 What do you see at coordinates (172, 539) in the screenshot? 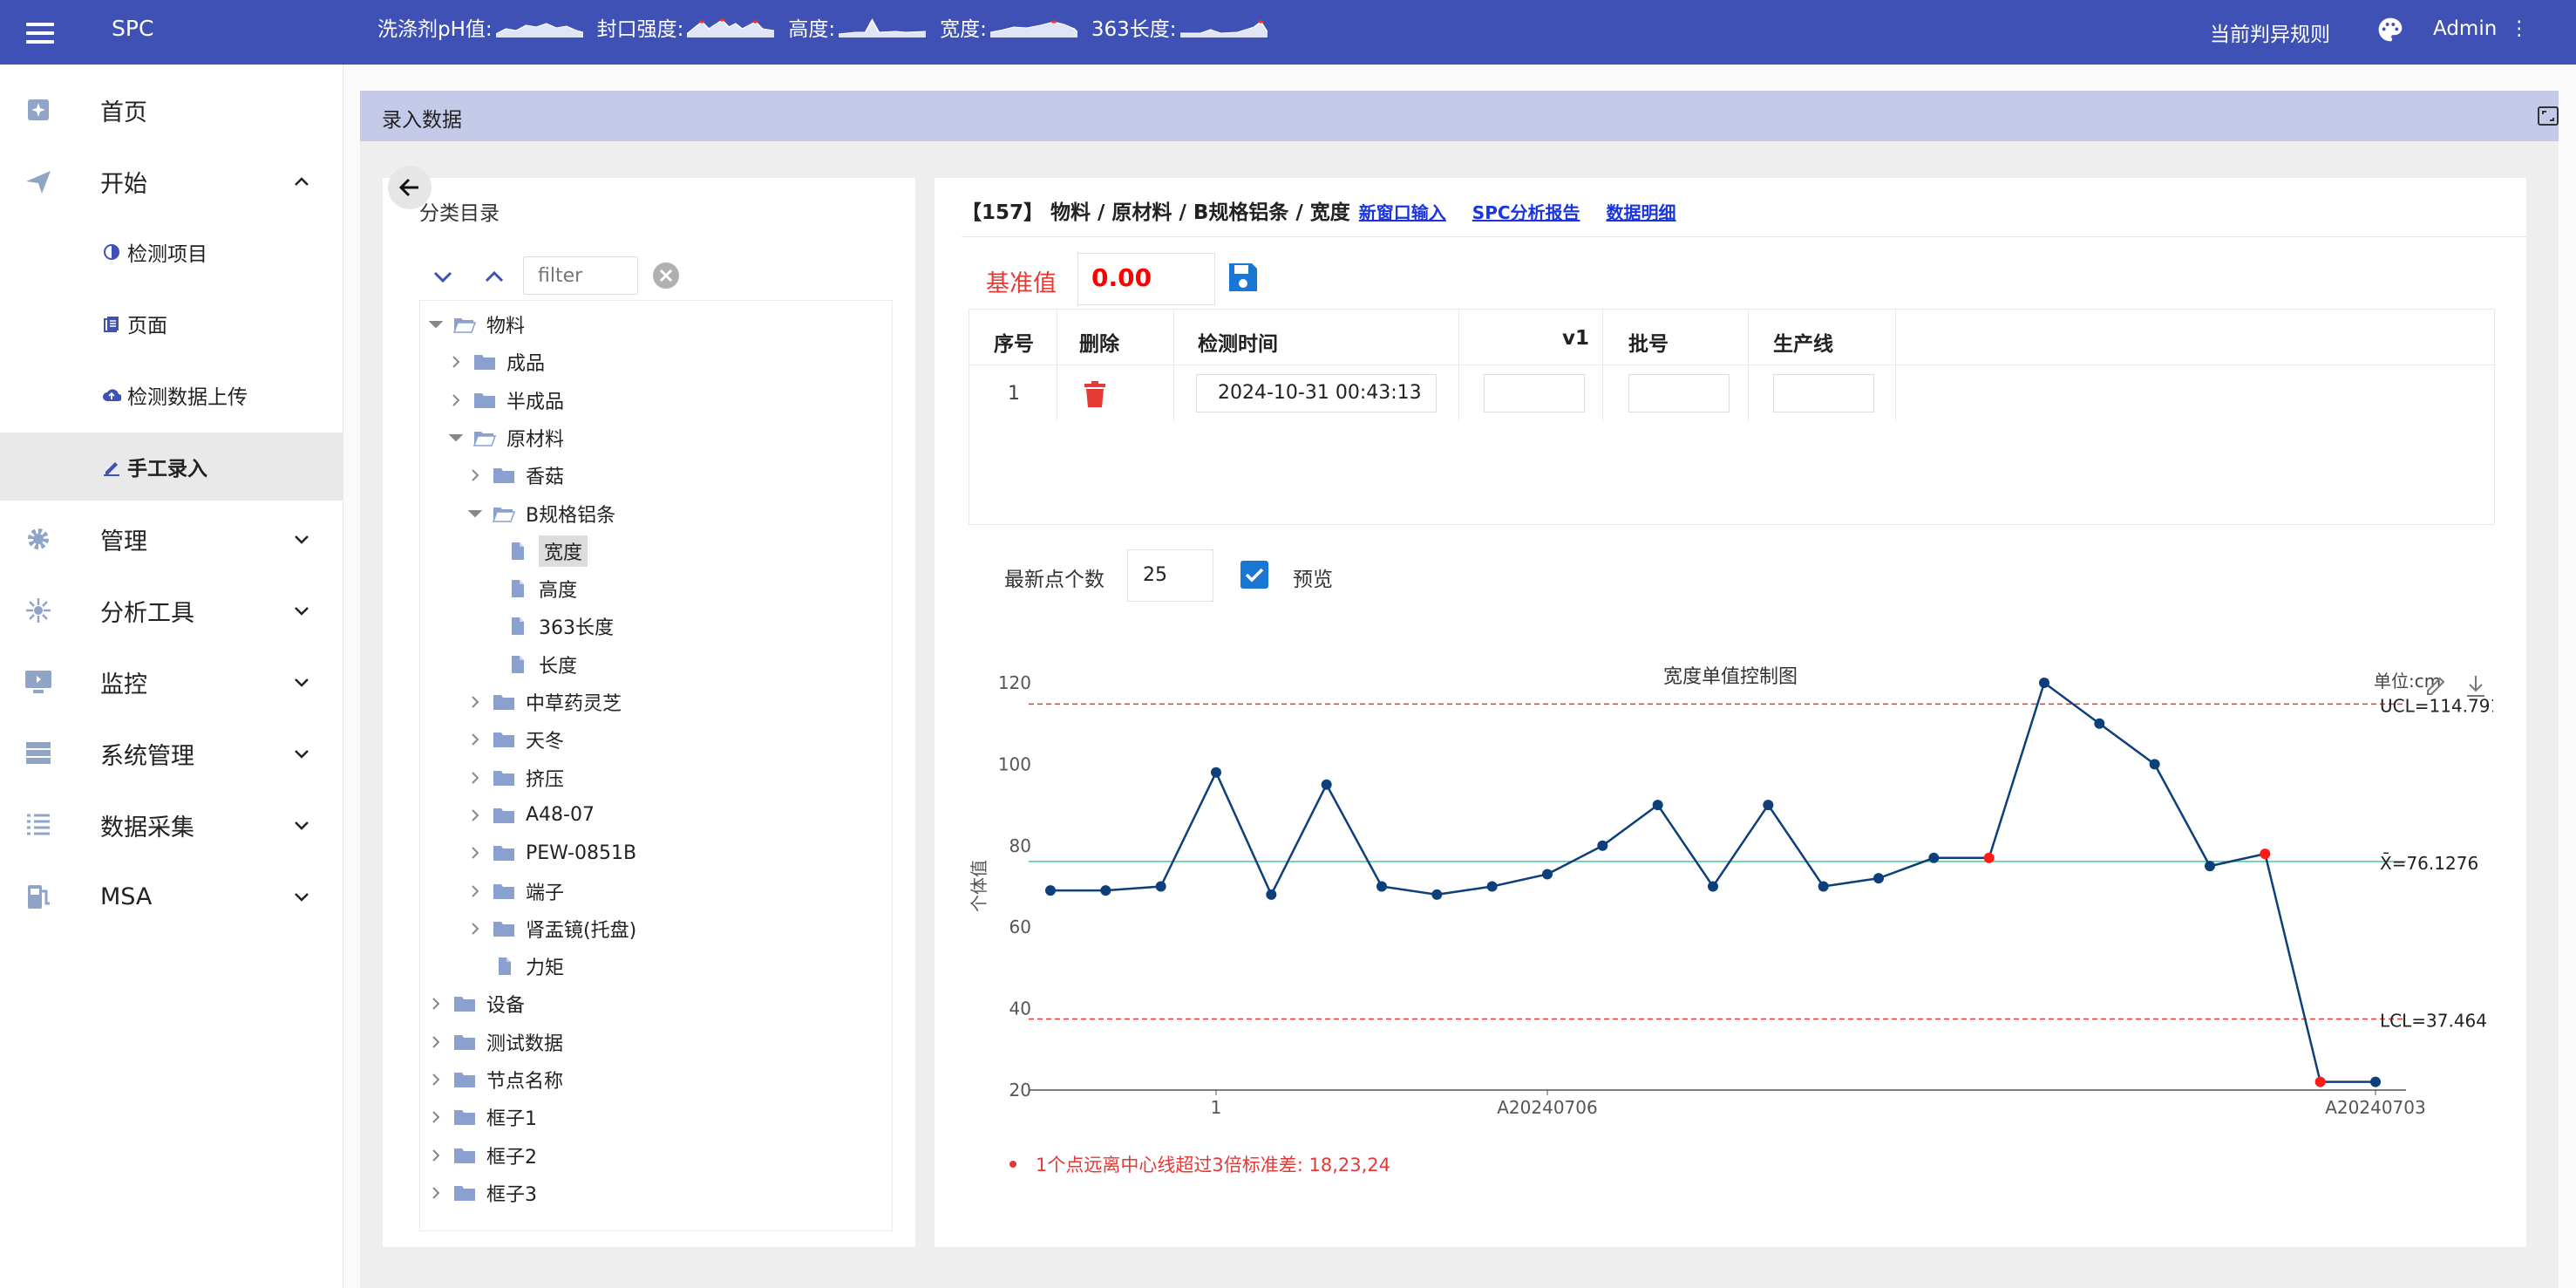
I see `nav-item: 管理` at bounding box center [172, 539].